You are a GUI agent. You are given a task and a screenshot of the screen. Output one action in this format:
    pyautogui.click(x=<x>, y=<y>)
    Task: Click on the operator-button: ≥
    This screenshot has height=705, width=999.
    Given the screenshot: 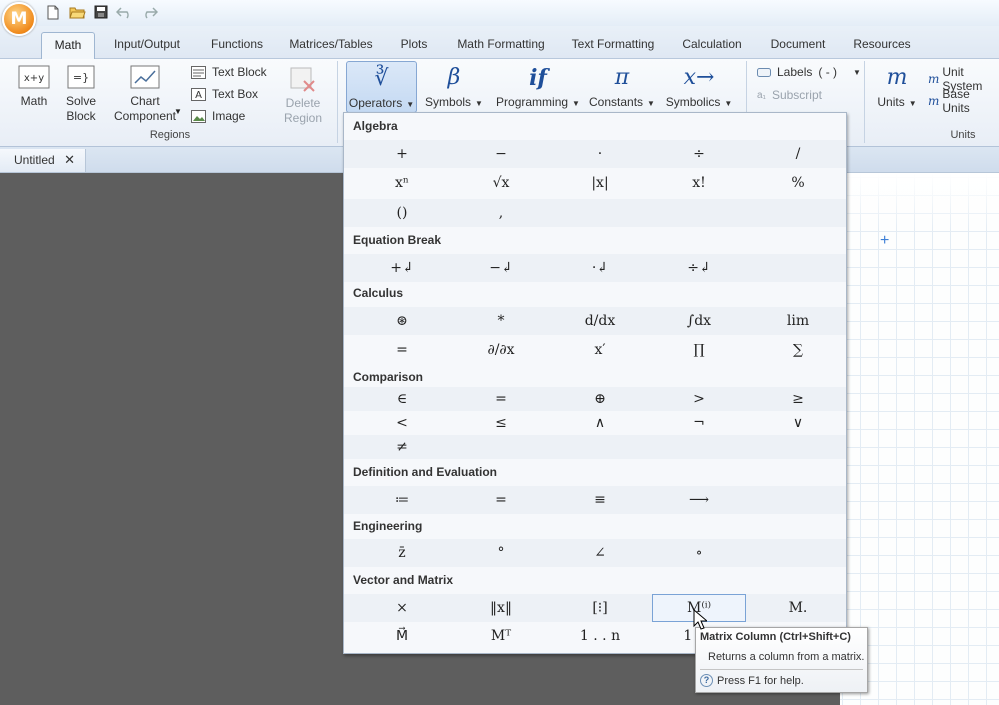 What is the action you would take?
    pyautogui.click(x=798, y=399)
    